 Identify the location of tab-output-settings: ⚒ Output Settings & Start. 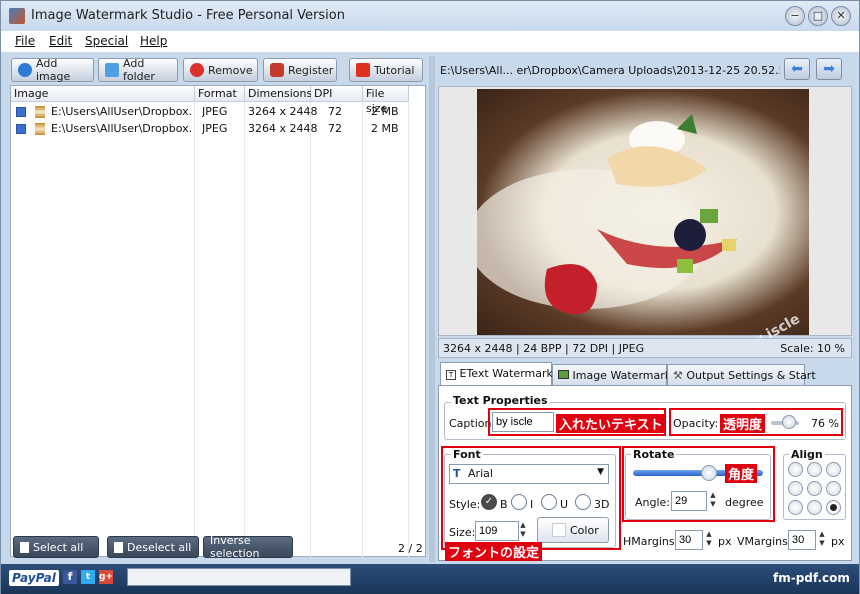
(741, 375).